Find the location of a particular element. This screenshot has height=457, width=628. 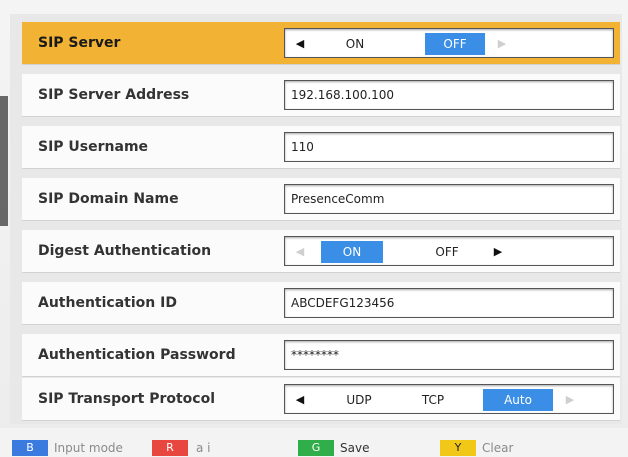

row-label: Authentication Password is located at coordinates (137, 355).